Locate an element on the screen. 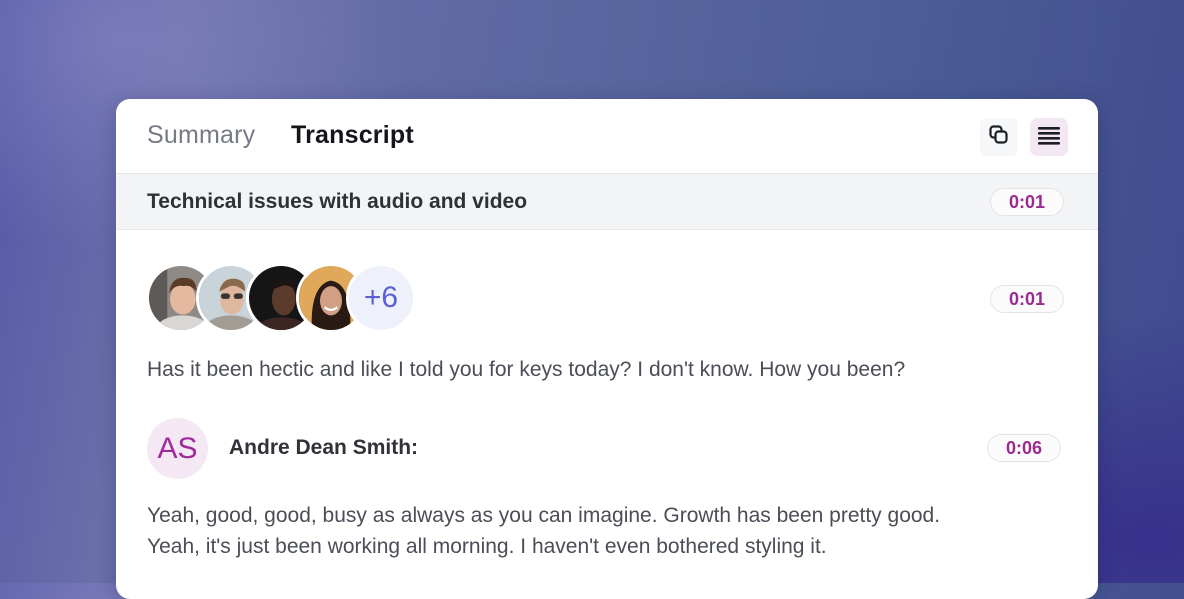 The height and width of the screenshot is (599, 1184). entry-timestamp: 0:06 is located at coordinates (1024, 448).